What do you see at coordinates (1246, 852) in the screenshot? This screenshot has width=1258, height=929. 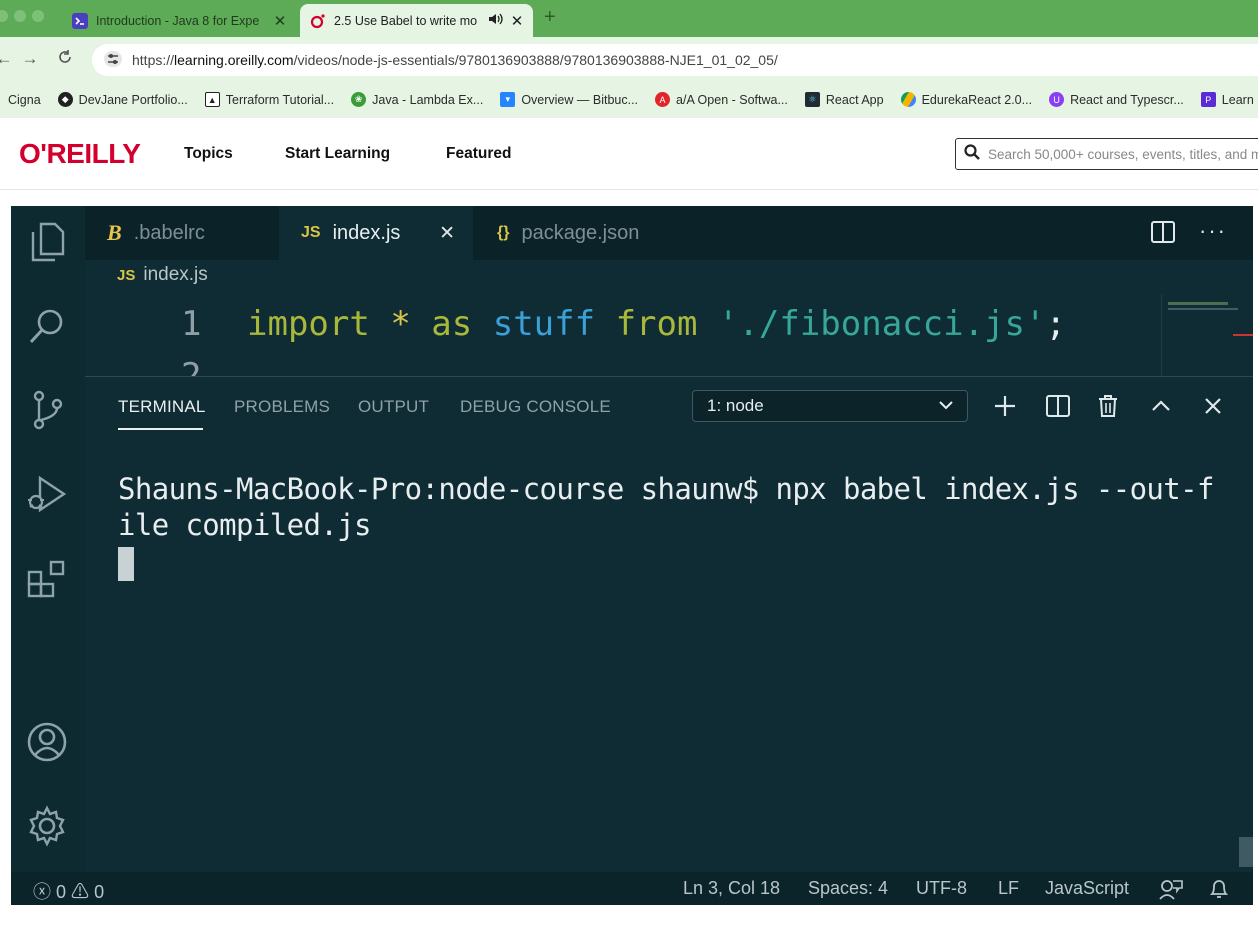 I see `terminal-scrollbar` at bounding box center [1246, 852].